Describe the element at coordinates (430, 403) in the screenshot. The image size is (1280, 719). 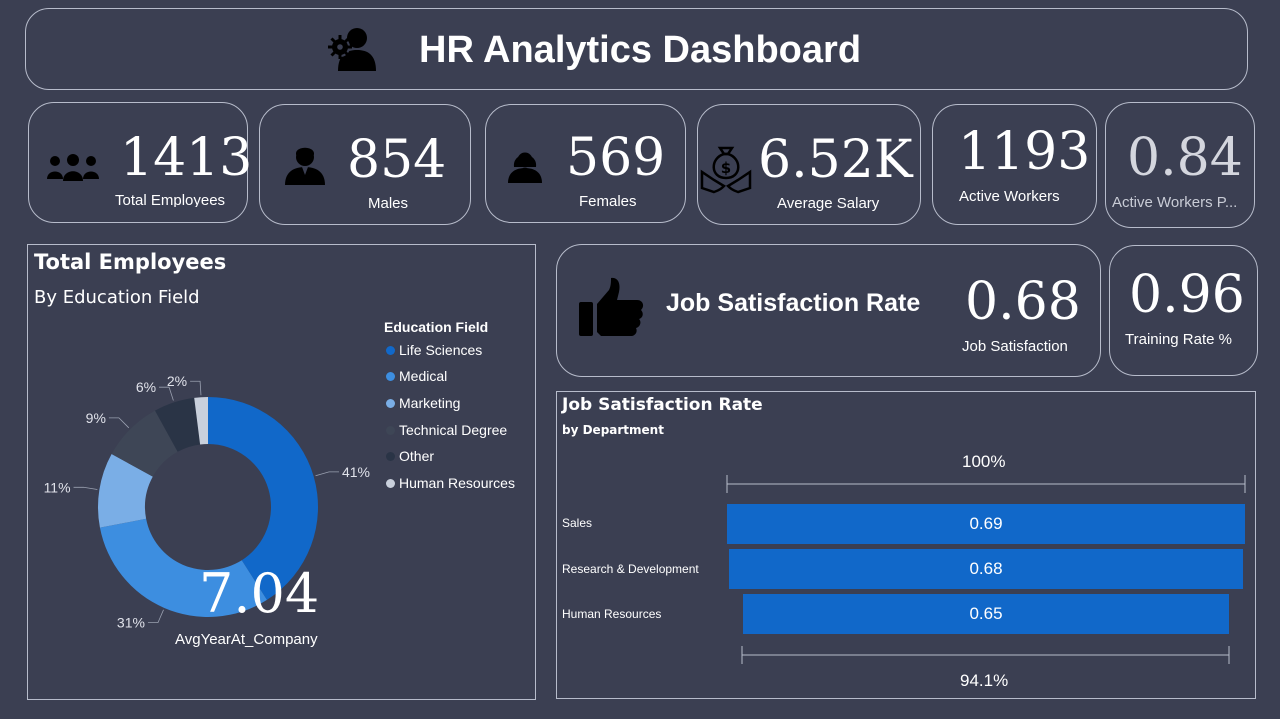
I see `legend-label: Marketing` at that location.